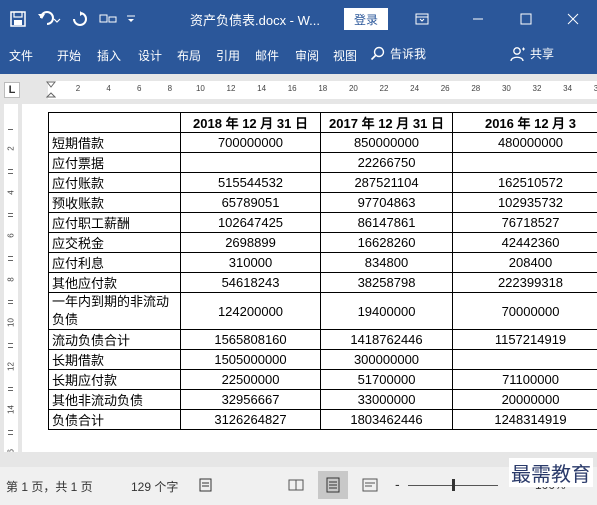 The height and width of the screenshot is (505, 597). I want to click on row-label-cell: 长期借款, so click(114, 359).